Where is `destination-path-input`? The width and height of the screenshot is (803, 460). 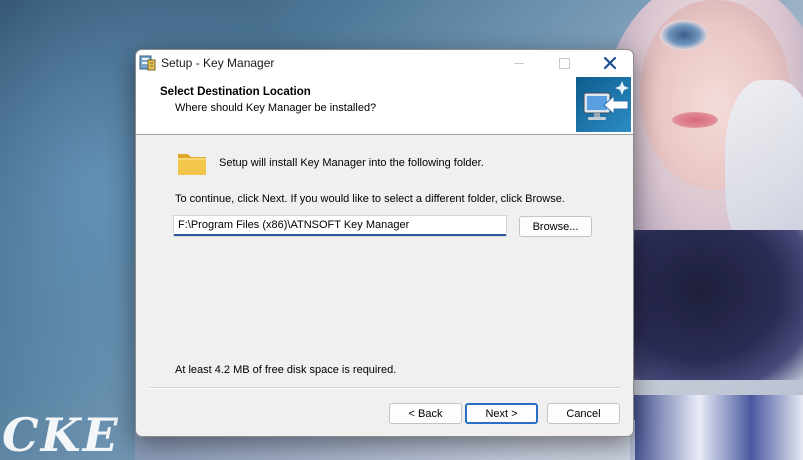 destination-path-input is located at coordinates (340, 226).